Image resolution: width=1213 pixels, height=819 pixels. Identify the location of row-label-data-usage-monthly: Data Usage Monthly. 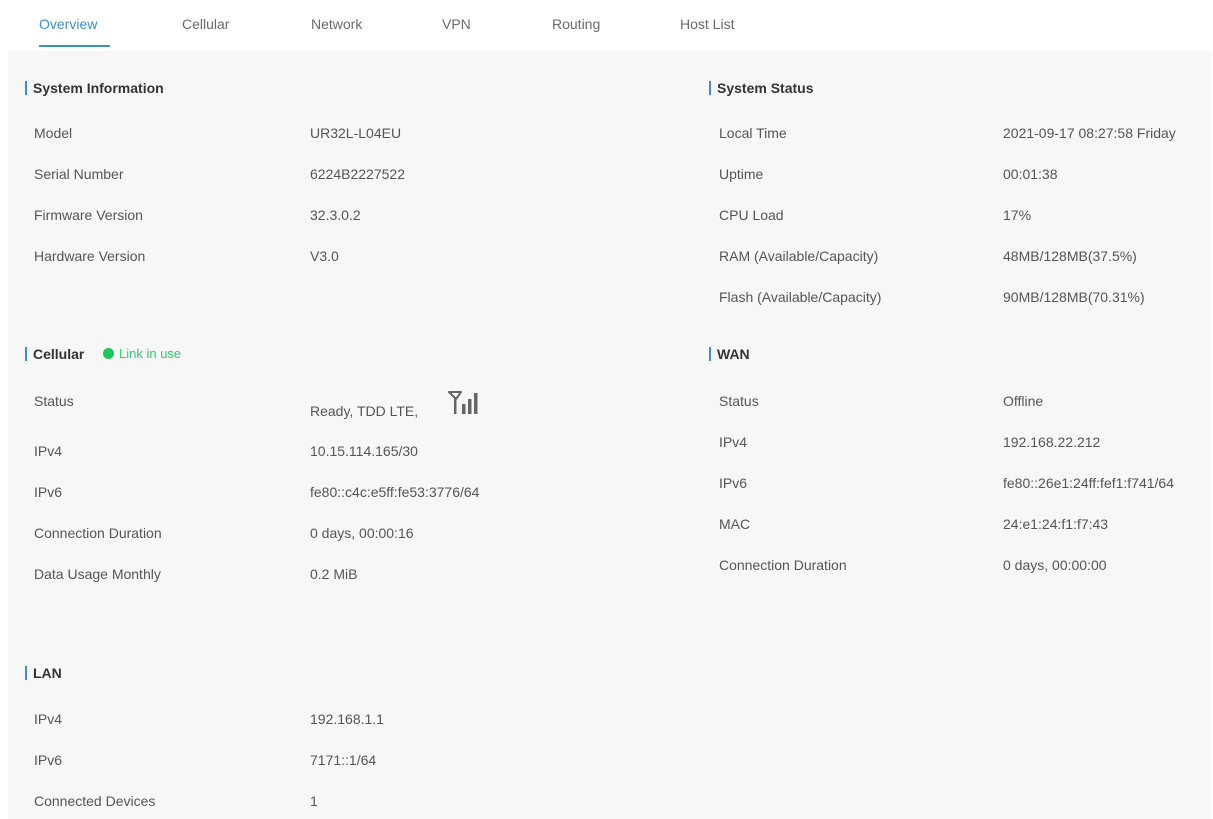
(97, 574).